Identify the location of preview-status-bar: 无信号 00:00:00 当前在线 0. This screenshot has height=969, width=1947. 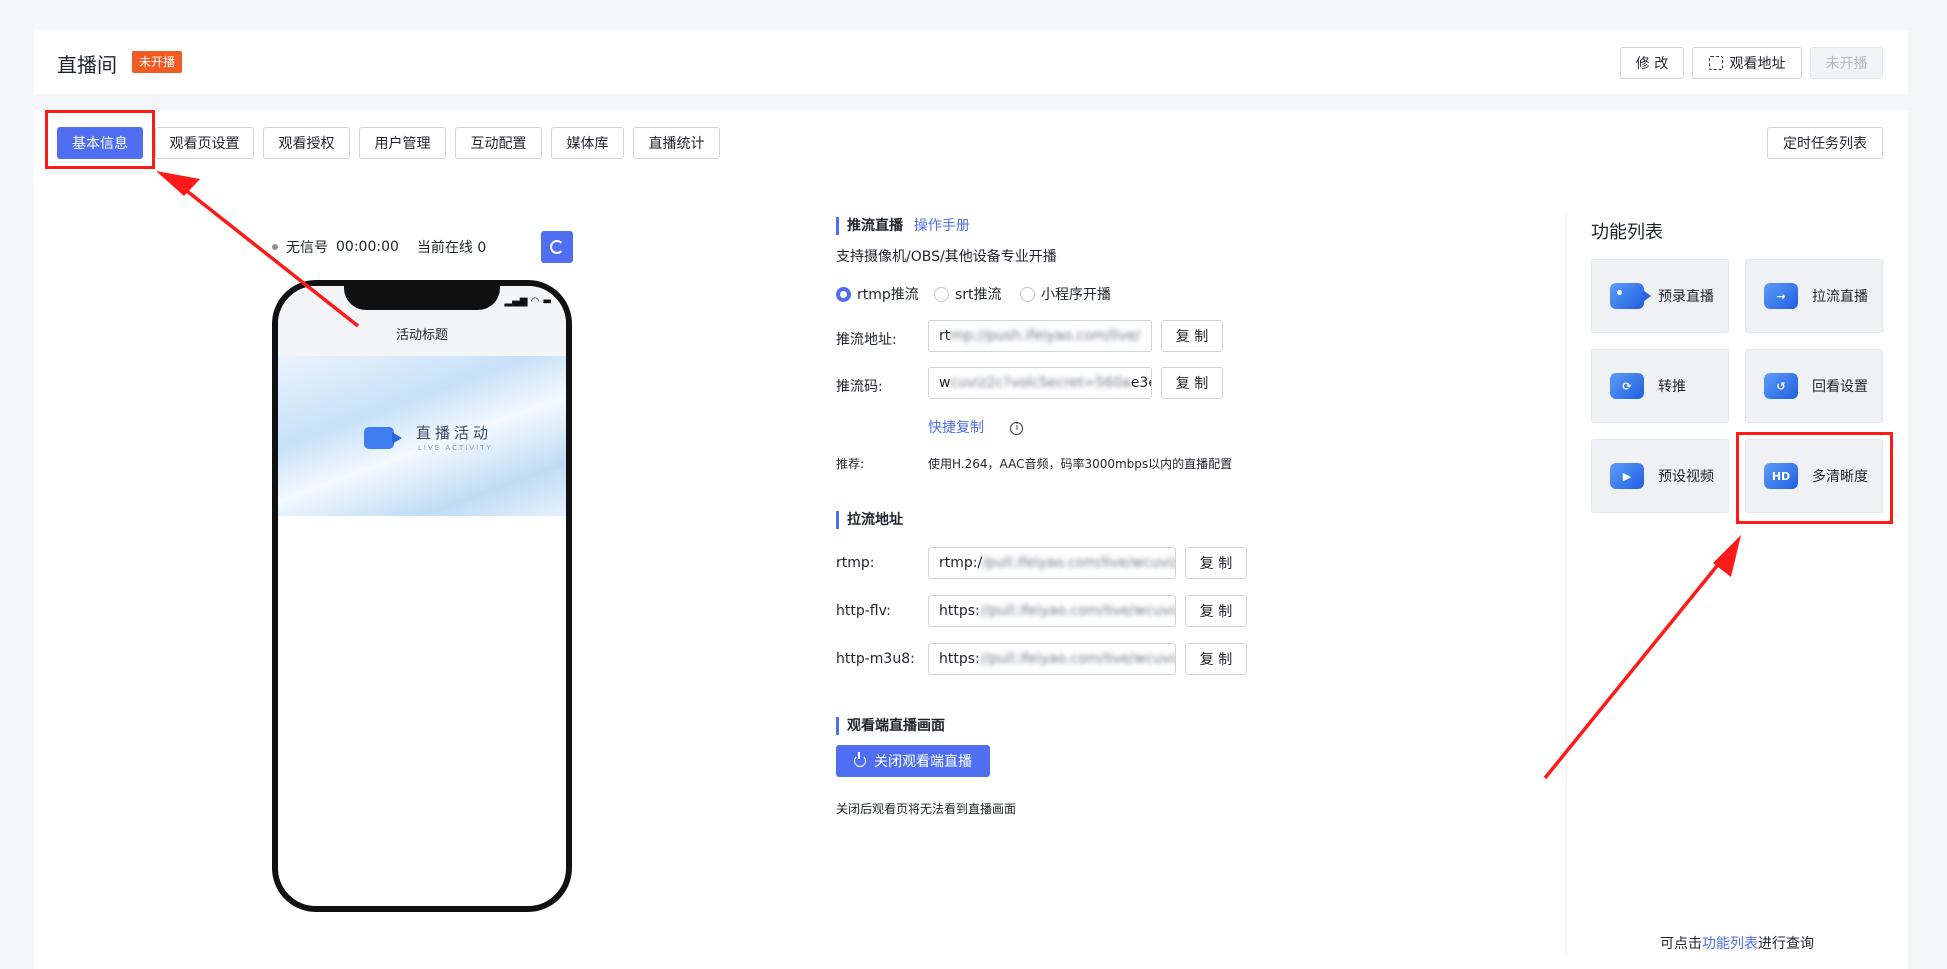
(379, 247).